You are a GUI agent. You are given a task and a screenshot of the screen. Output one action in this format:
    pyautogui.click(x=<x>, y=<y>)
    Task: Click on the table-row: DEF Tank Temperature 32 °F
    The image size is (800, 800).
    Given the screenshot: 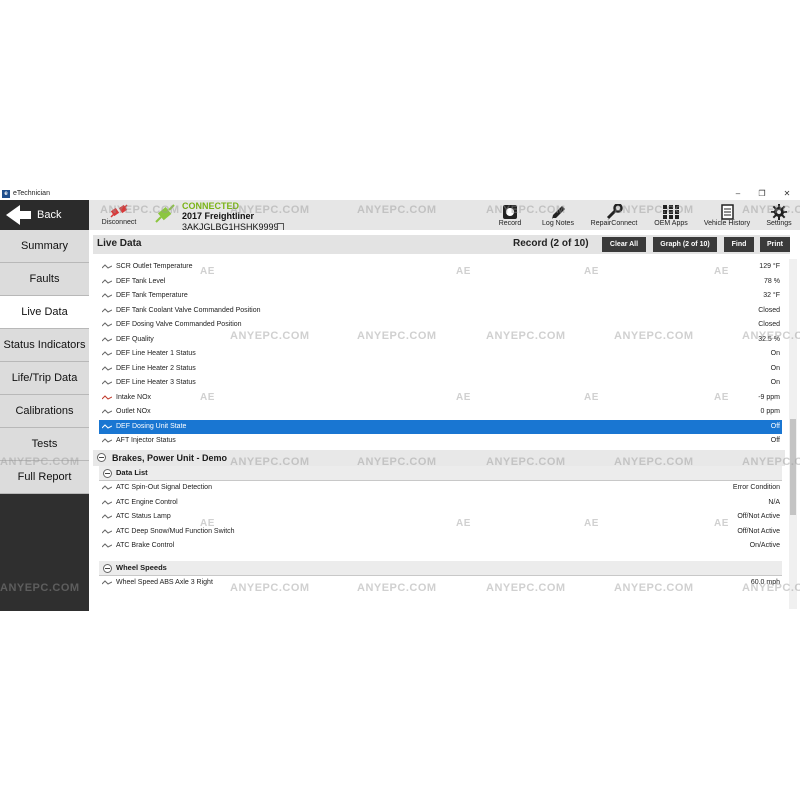 What is the action you would take?
    pyautogui.click(x=440, y=296)
    